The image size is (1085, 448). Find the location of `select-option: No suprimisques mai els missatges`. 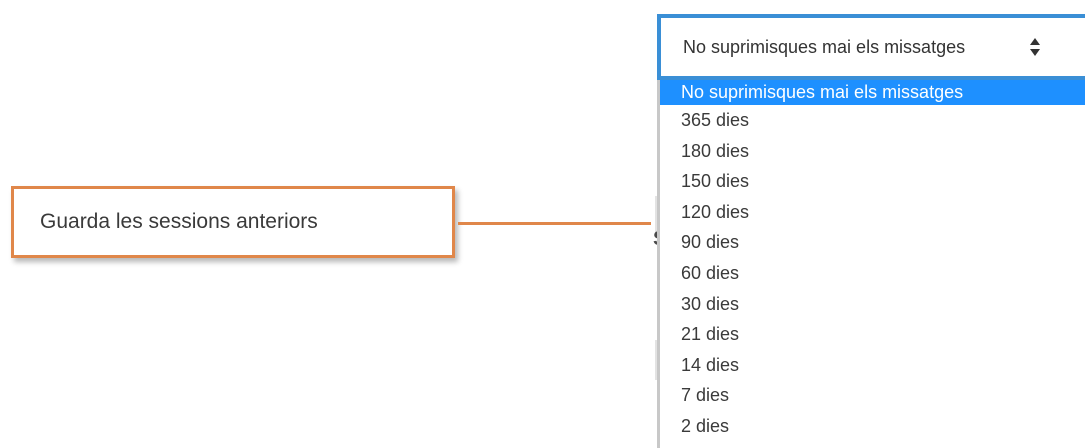

select-option: No suprimisques mai els missatges is located at coordinates (872, 92).